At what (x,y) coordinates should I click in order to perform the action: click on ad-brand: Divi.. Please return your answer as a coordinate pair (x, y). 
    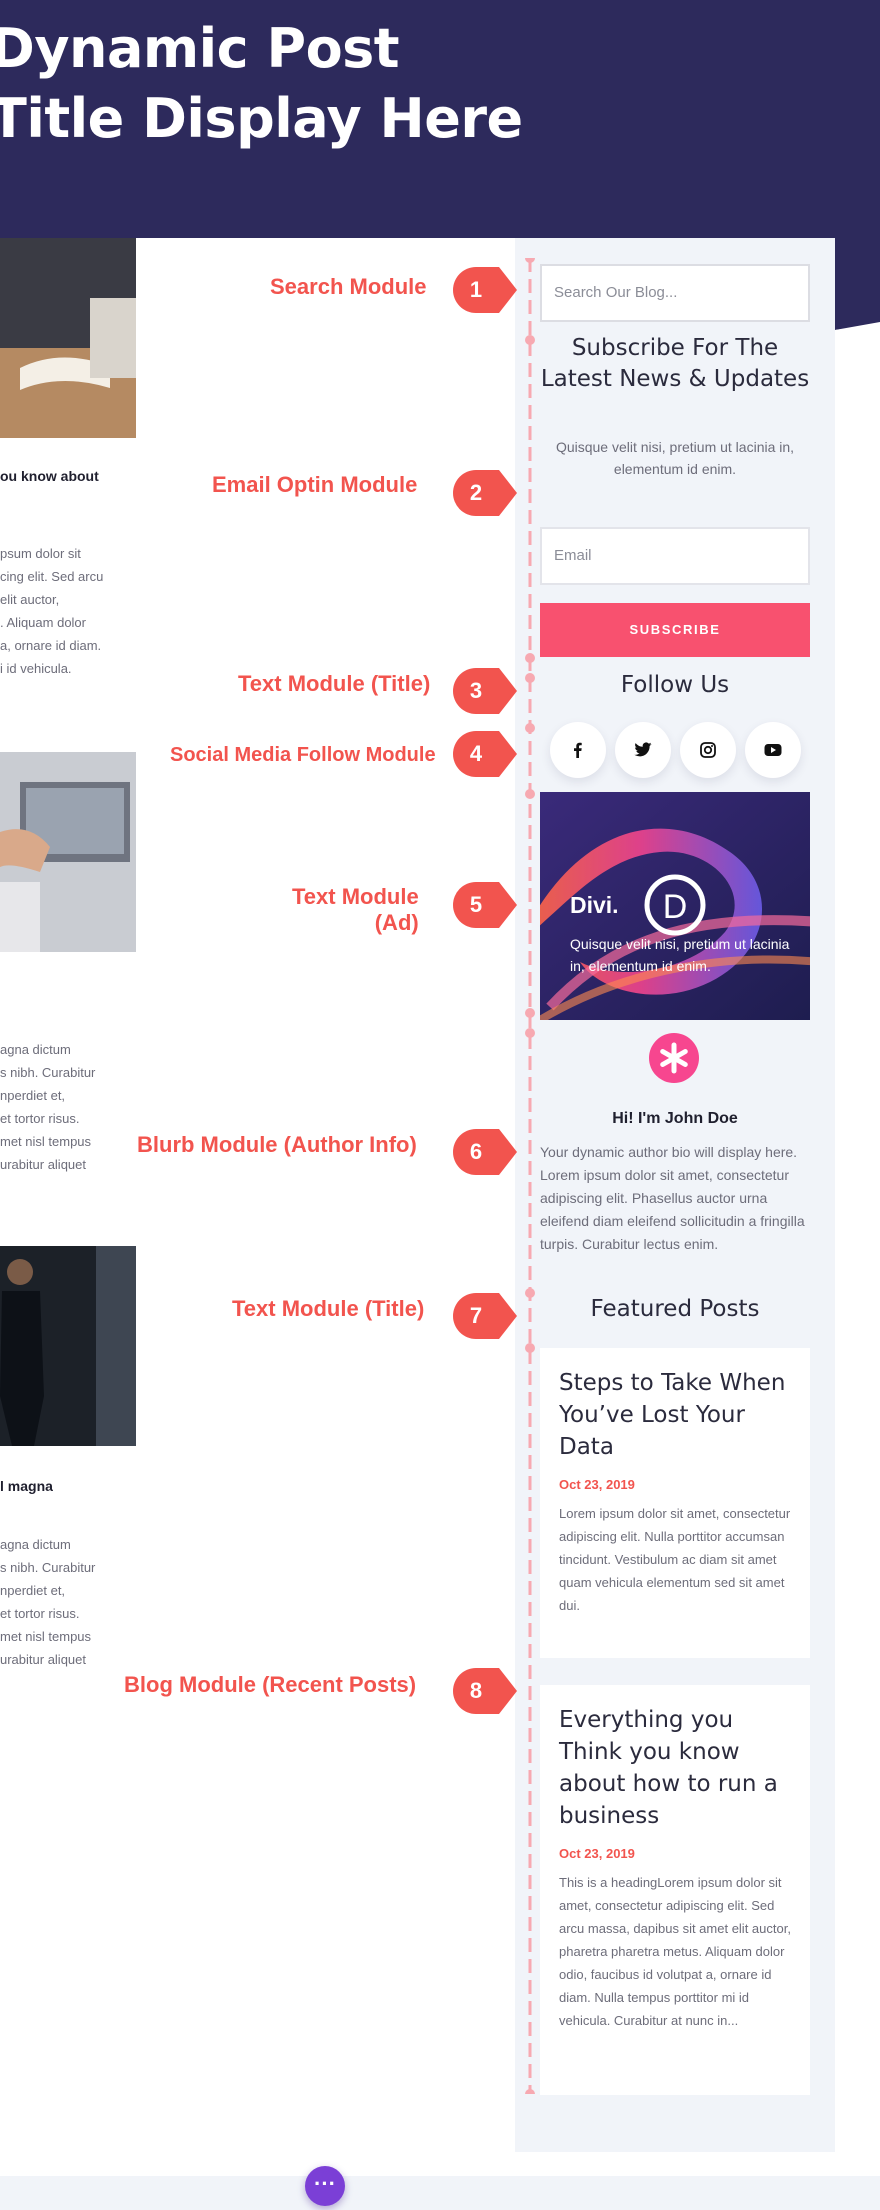
    Looking at the image, I should click on (594, 905).